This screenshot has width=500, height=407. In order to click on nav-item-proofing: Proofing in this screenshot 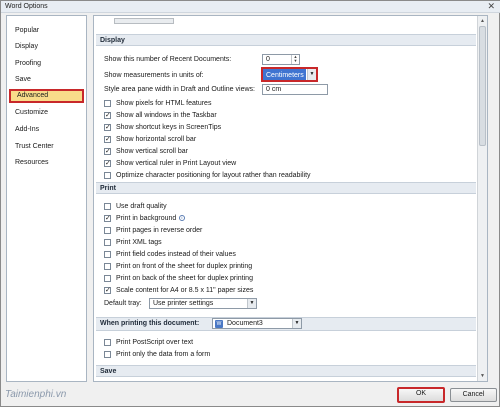, I will do `click(46, 64)`.